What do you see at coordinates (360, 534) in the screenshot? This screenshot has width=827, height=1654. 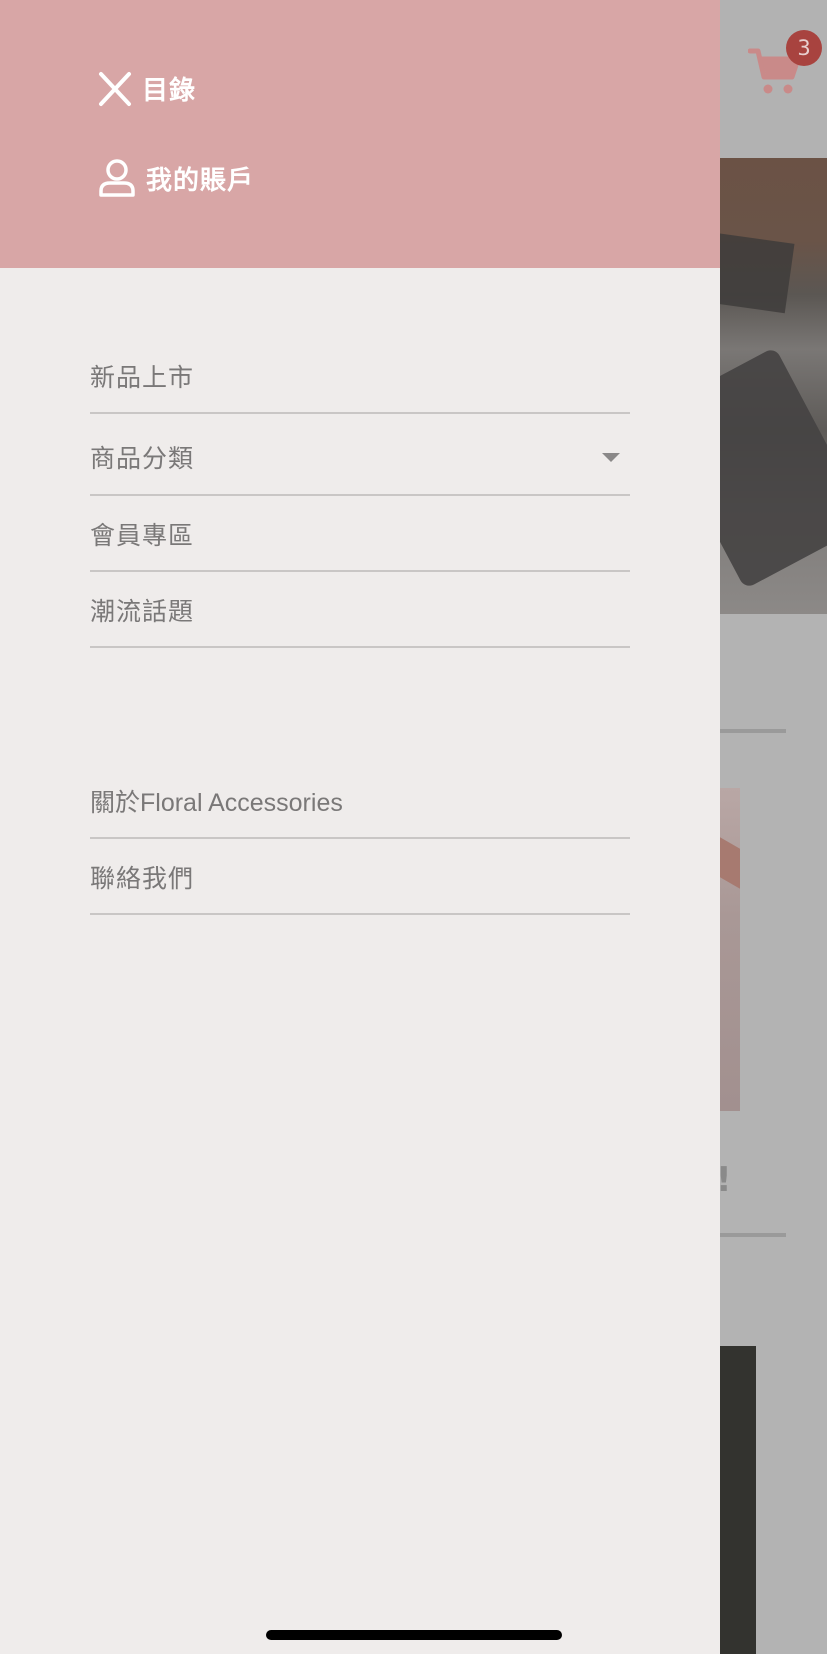 I see `menu-item-members: 會員專區` at bounding box center [360, 534].